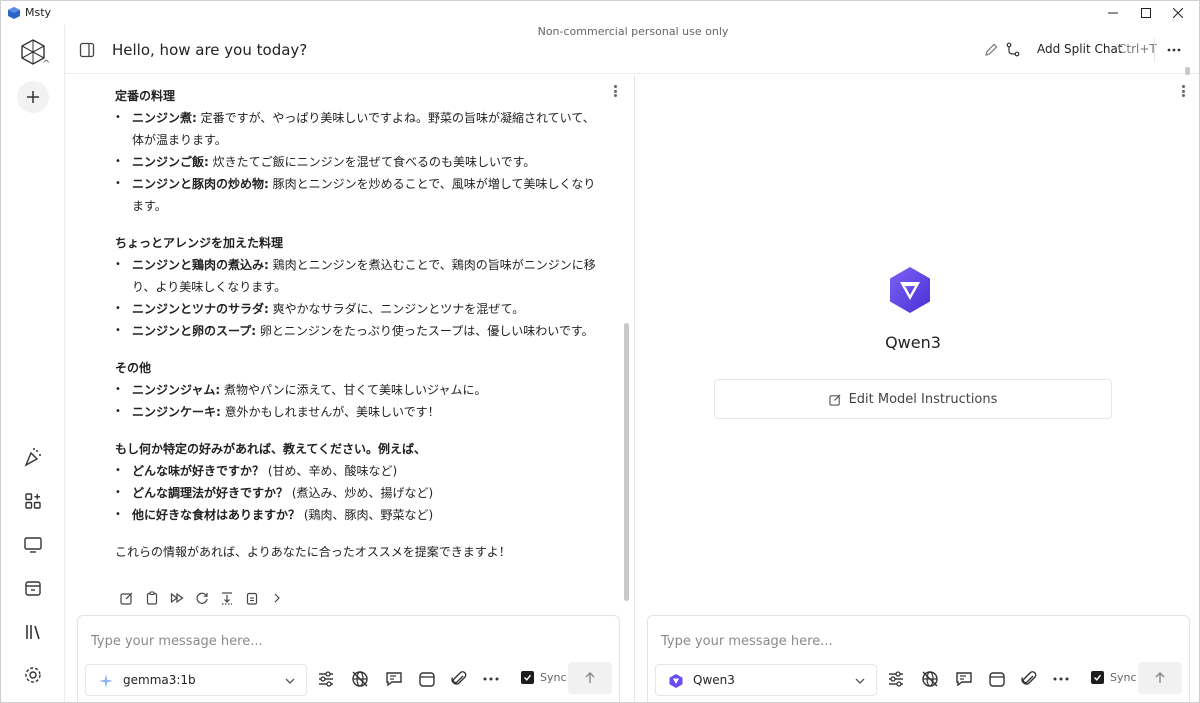  Describe the element at coordinates (276, 598) in the screenshot. I see `more-actions-button` at that location.